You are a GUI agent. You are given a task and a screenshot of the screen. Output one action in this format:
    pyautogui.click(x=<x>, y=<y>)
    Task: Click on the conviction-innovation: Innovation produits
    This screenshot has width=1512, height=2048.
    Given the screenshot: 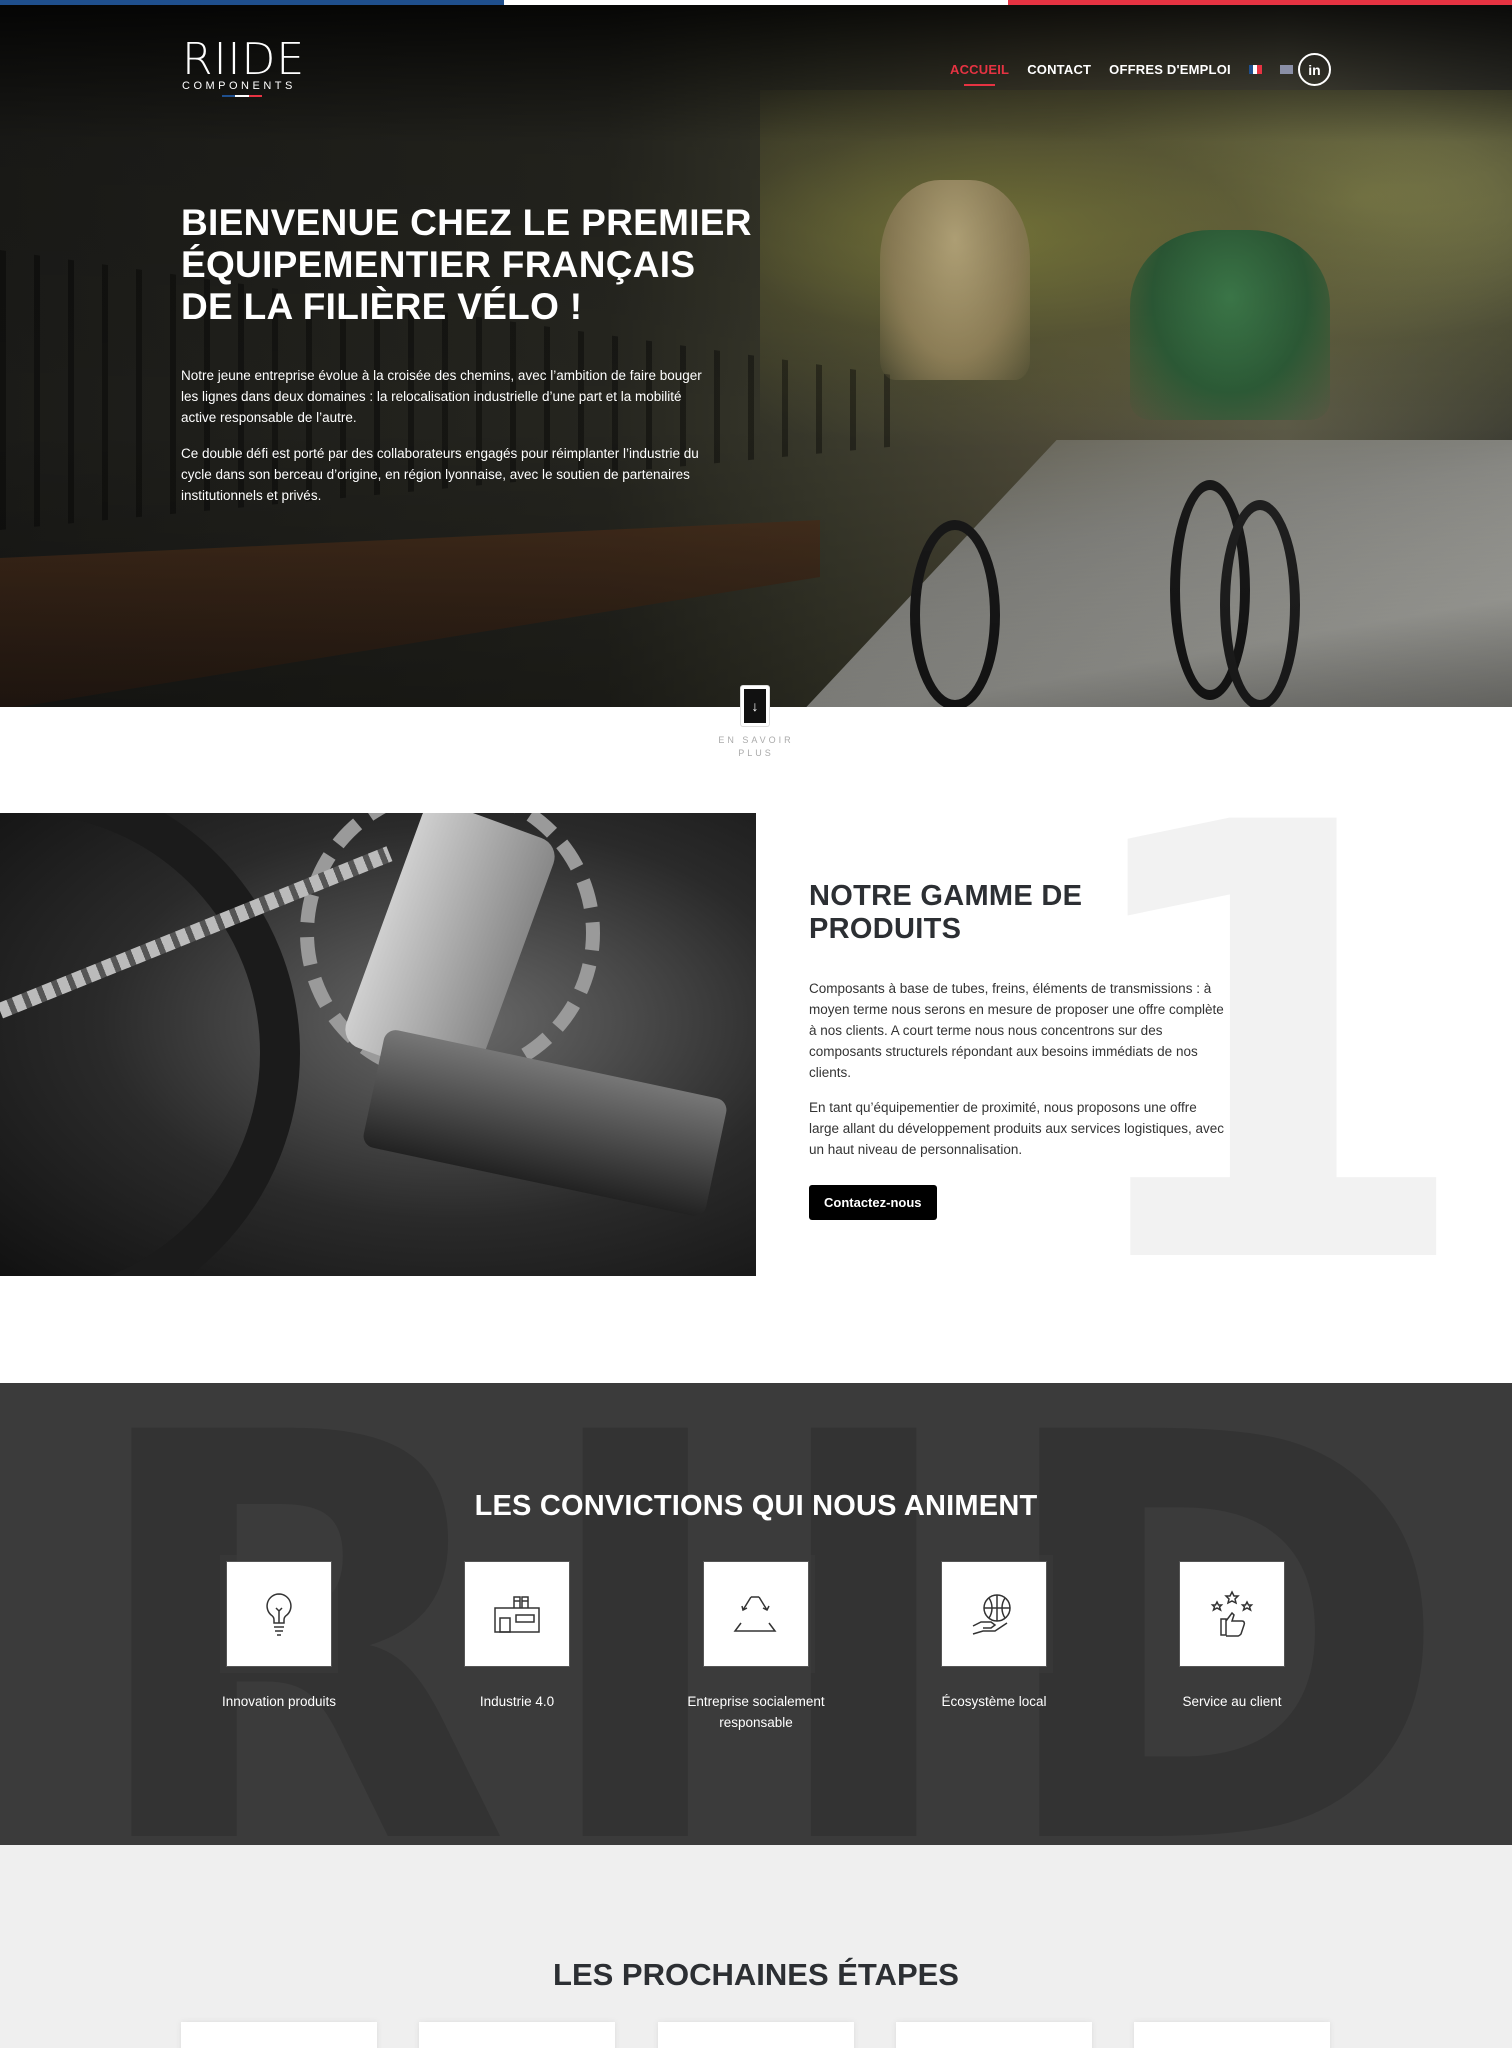 What is the action you would take?
    pyautogui.click(x=279, y=1633)
    